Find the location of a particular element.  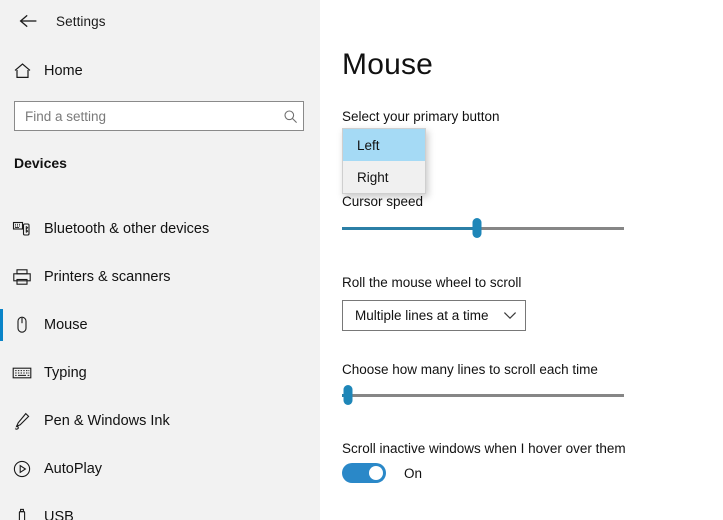

bluetooth-devices-icon is located at coordinates (22, 229).